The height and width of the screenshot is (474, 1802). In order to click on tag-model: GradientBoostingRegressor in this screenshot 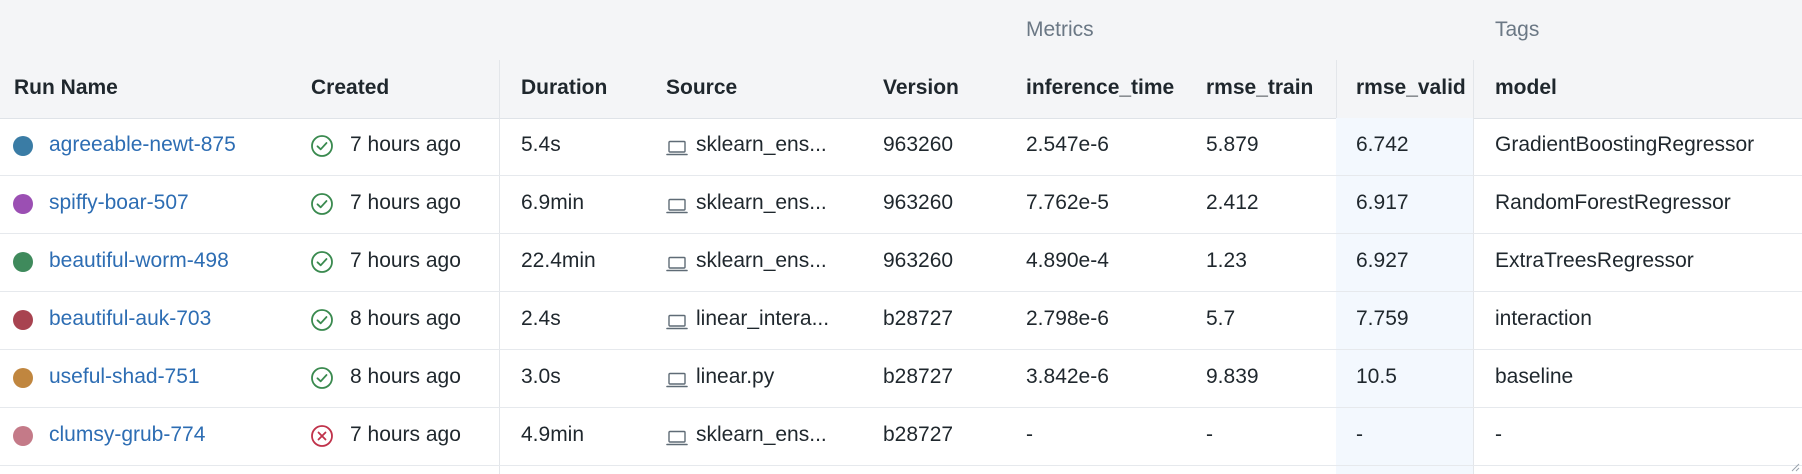, I will do `click(1625, 144)`.